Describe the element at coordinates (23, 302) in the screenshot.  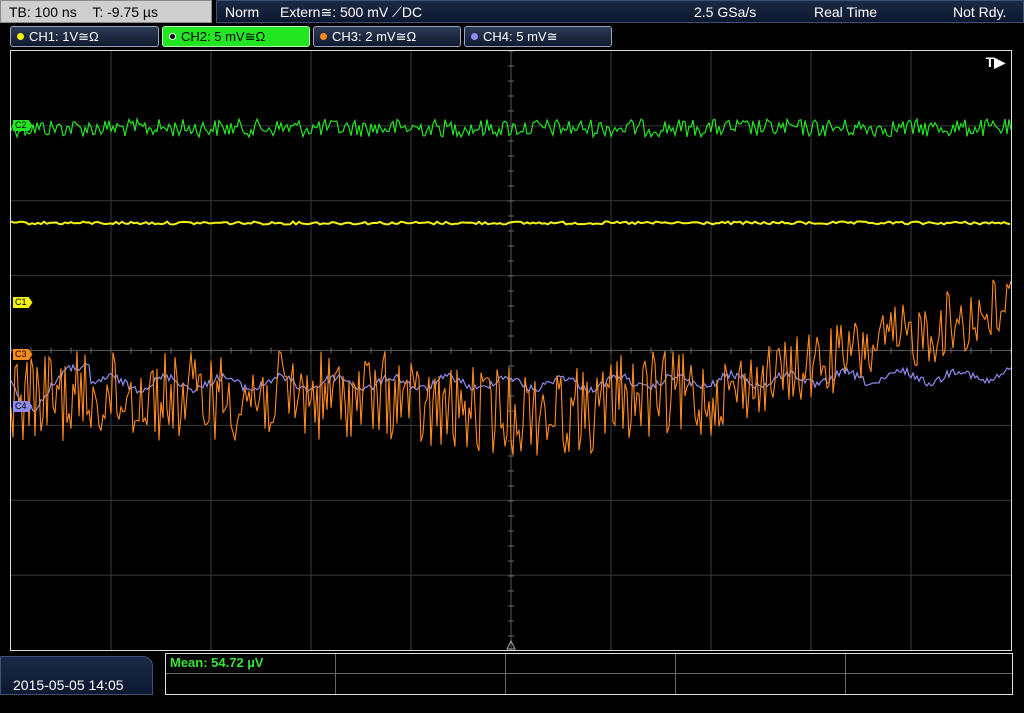
I see `ch1-offset-marker: C1` at that location.